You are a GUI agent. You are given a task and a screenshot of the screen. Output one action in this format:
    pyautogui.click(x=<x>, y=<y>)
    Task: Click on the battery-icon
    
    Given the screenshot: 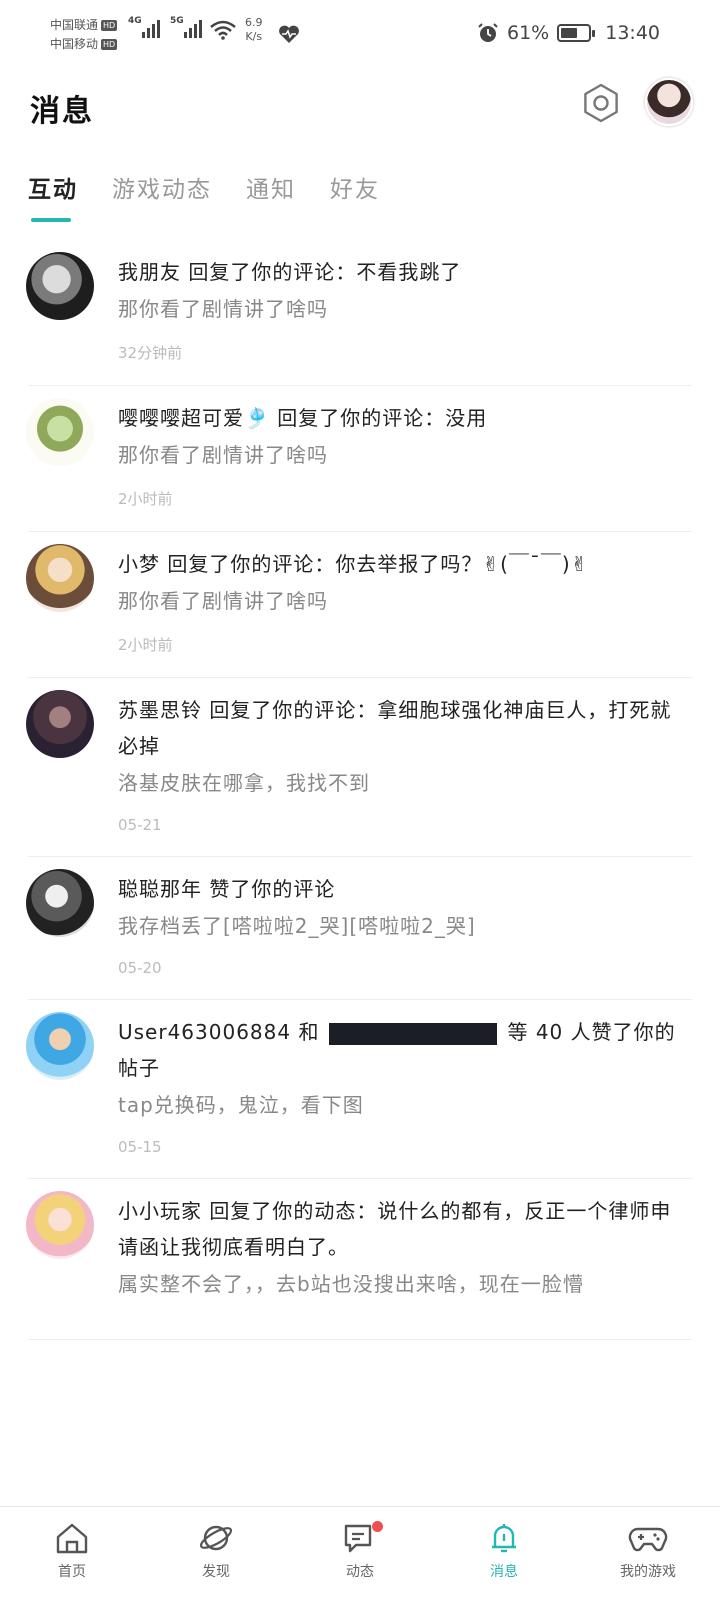 What is the action you would take?
    pyautogui.click(x=576, y=33)
    